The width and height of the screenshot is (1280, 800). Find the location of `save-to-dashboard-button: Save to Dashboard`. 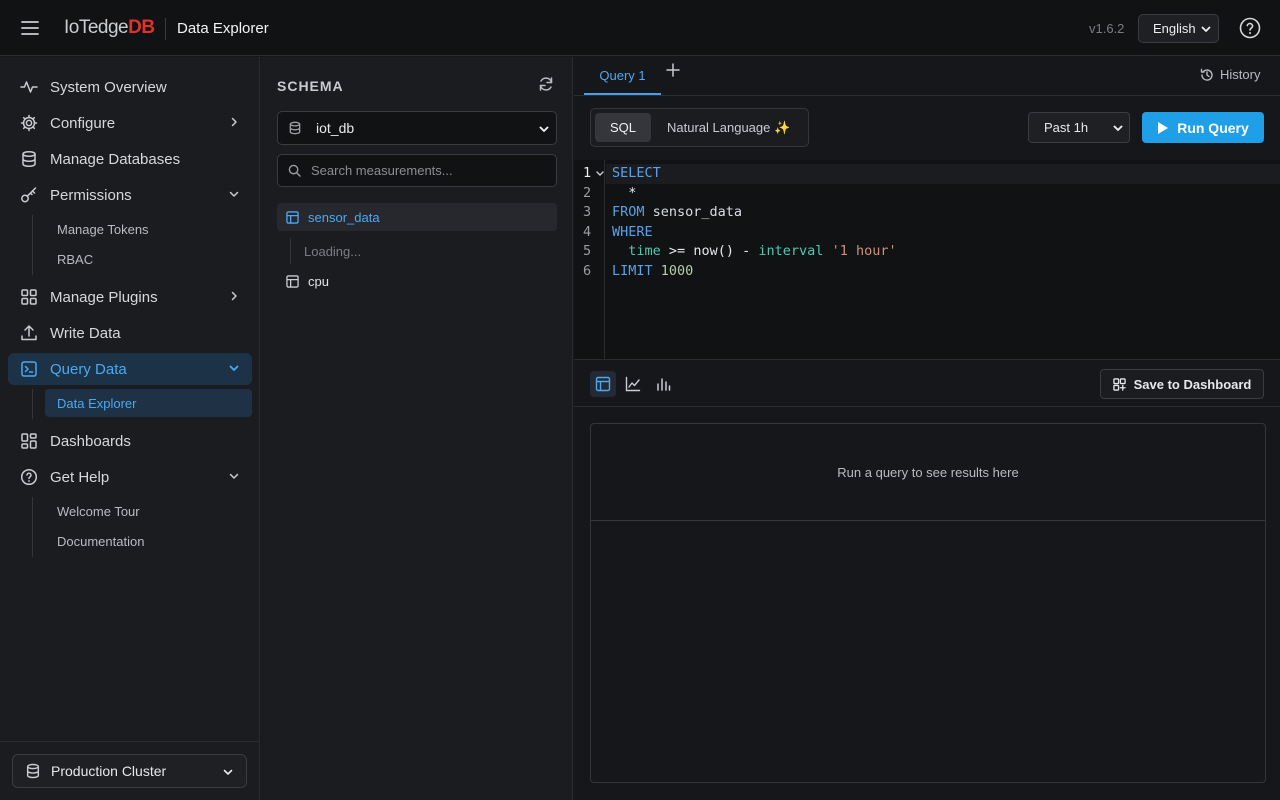

save-to-dashboard-button: Save to Dashboard is located at coordinates (1182, 384).